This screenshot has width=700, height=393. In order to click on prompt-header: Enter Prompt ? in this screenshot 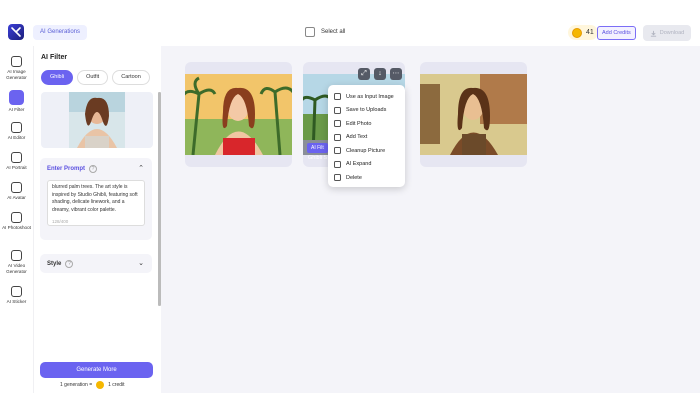, I will do `click(72, 169)`.